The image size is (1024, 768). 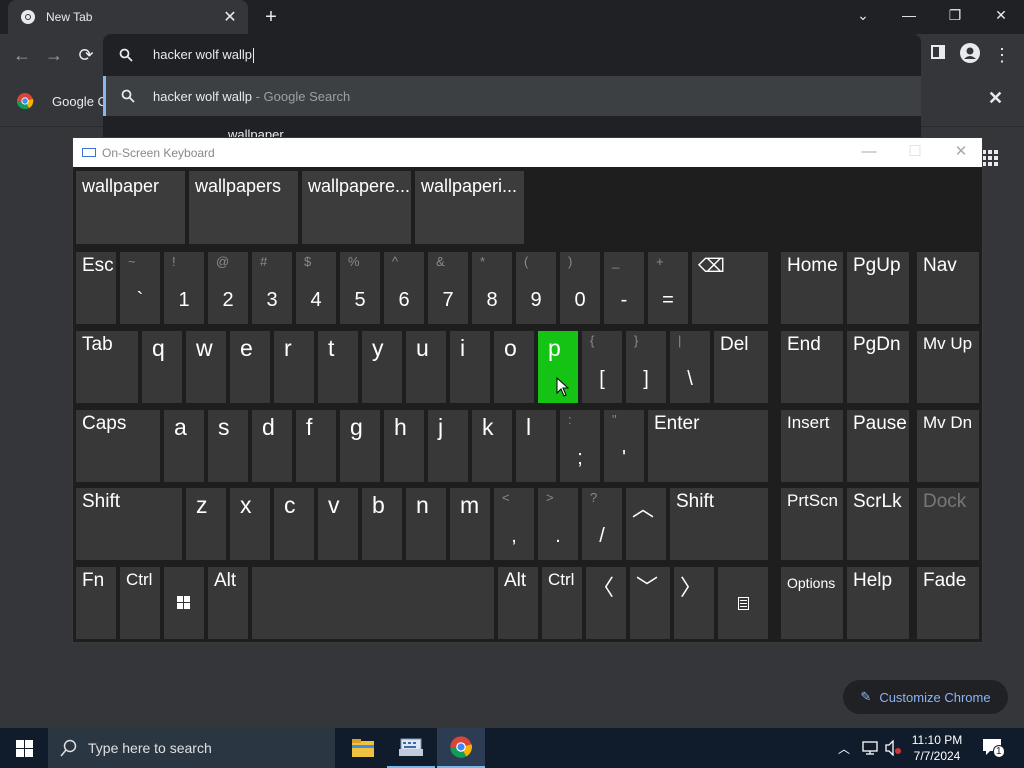 I want to click on key-enter: Enter, so click(x=708, y=446).